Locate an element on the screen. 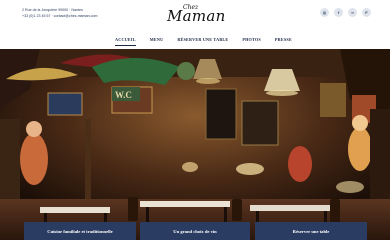 Image resolution: width=390 pixels, height=240 pixels. nav-item-menu: MENU is located at coordinates (157, 40).